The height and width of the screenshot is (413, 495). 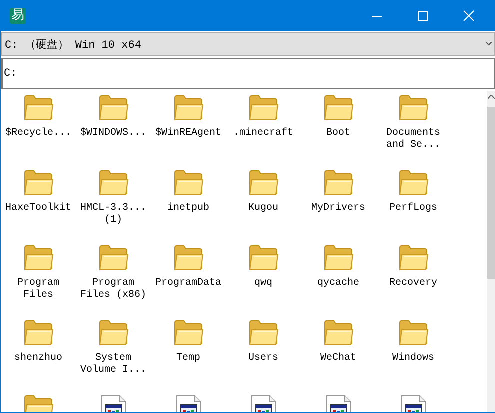 What do you see at coordinates (248, 73) in the screenshot?
I see `path-field: C:` at bounding box center [248, 73].